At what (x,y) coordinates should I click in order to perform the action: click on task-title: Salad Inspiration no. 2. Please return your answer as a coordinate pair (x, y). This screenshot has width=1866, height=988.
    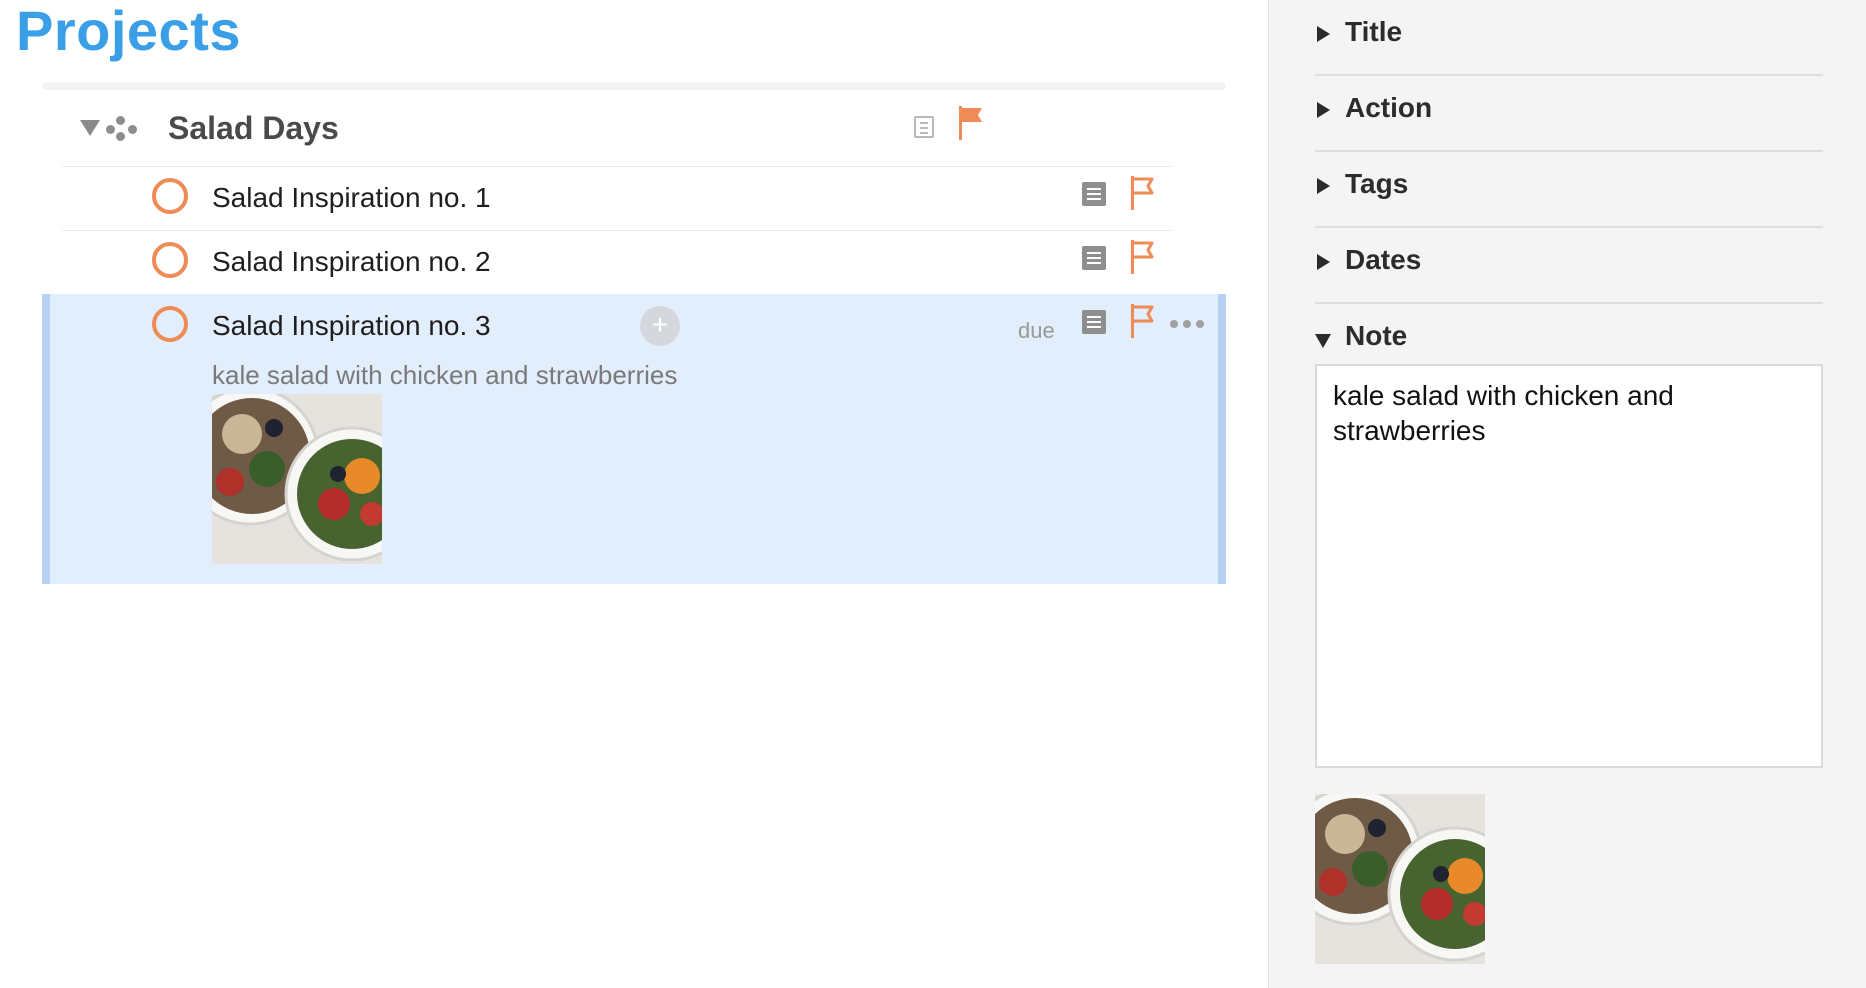
    Looking at the image, I should click on (351, 262).